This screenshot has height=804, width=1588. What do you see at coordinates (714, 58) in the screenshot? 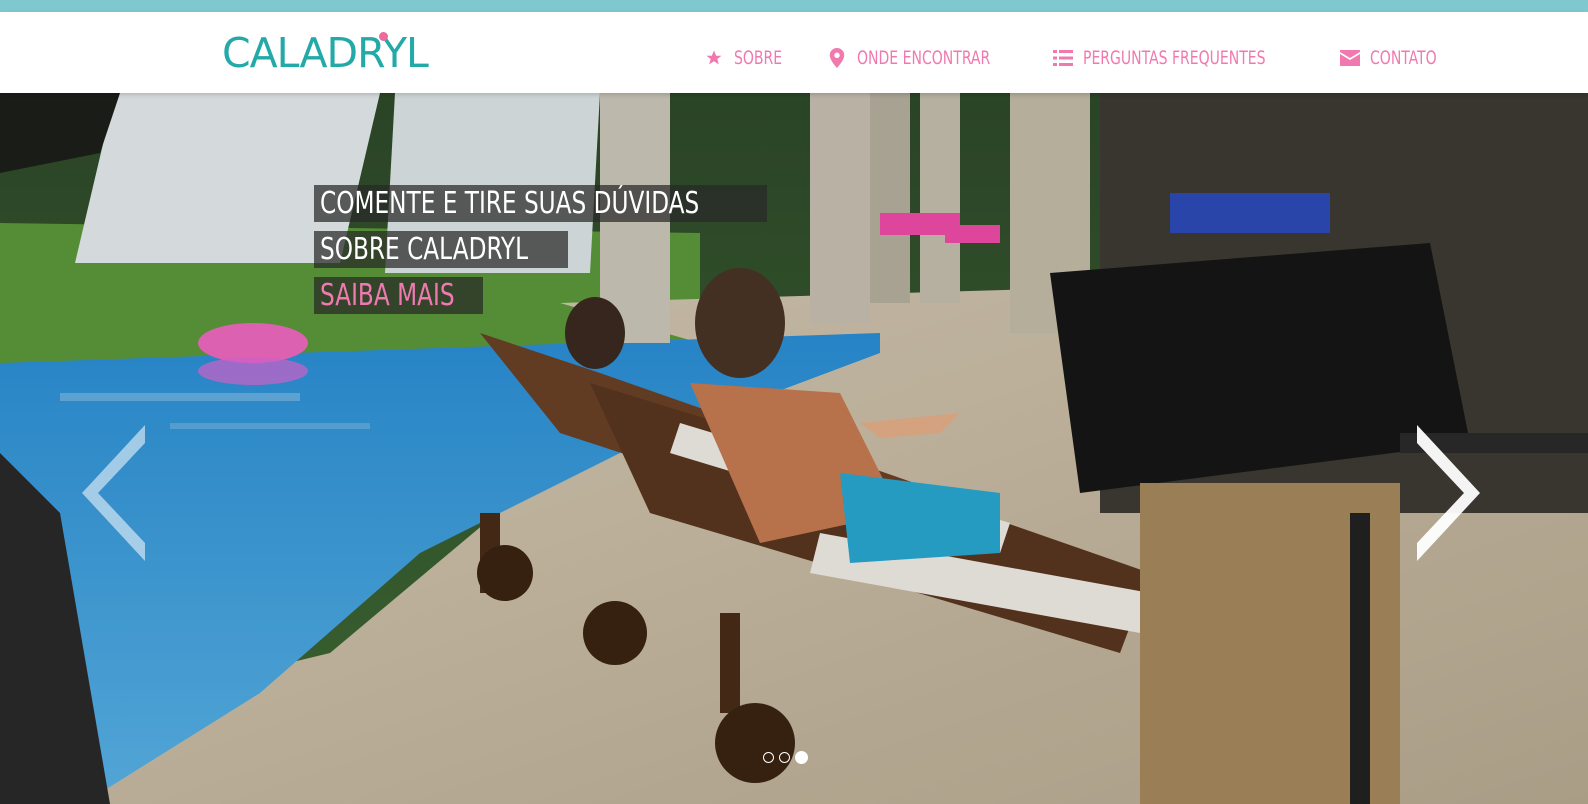
I see `star-icon` at bounding box center [714, 58].